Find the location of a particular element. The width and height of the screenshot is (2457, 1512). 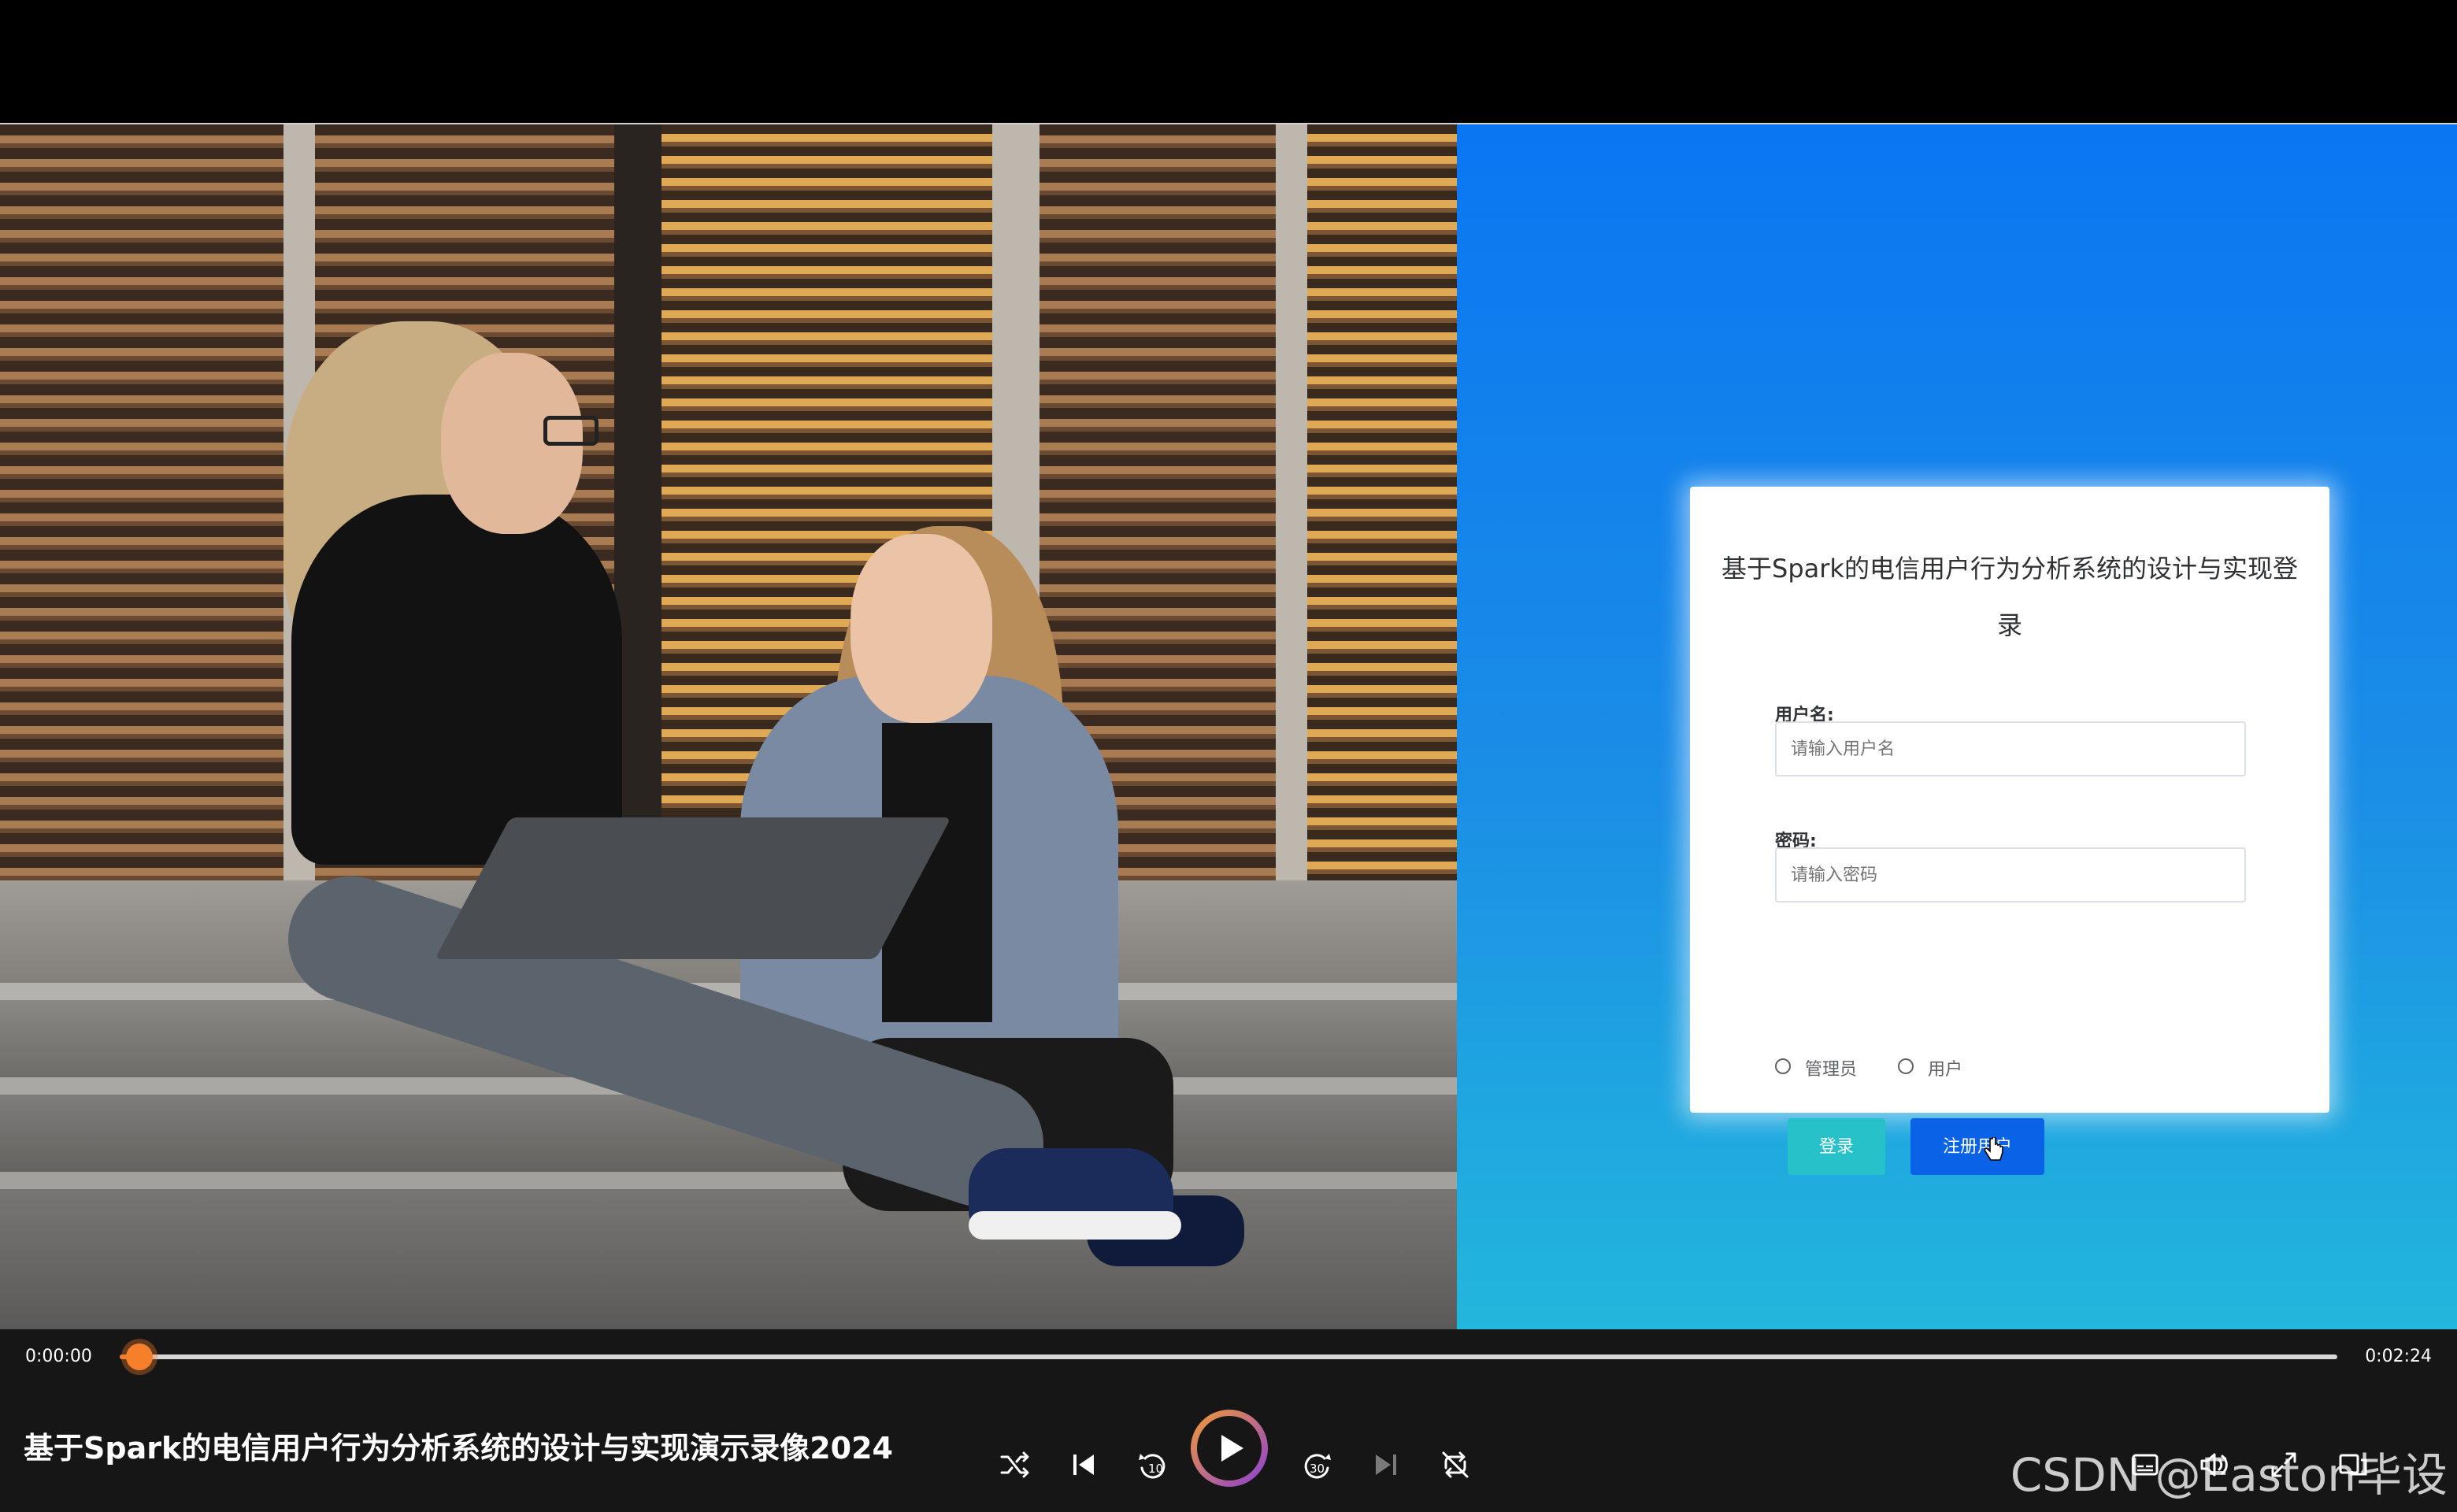

username-input is located at coordinates (2010, 748).